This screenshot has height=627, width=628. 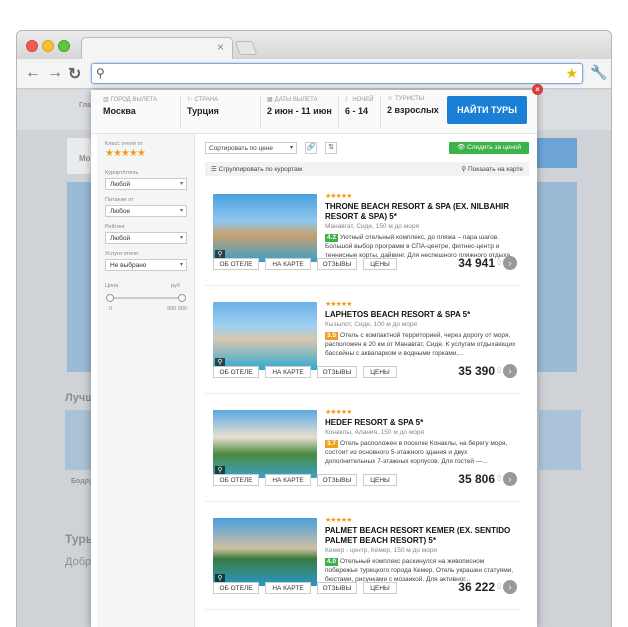 I want to click on close-window-button, so click(x=32, y=46).